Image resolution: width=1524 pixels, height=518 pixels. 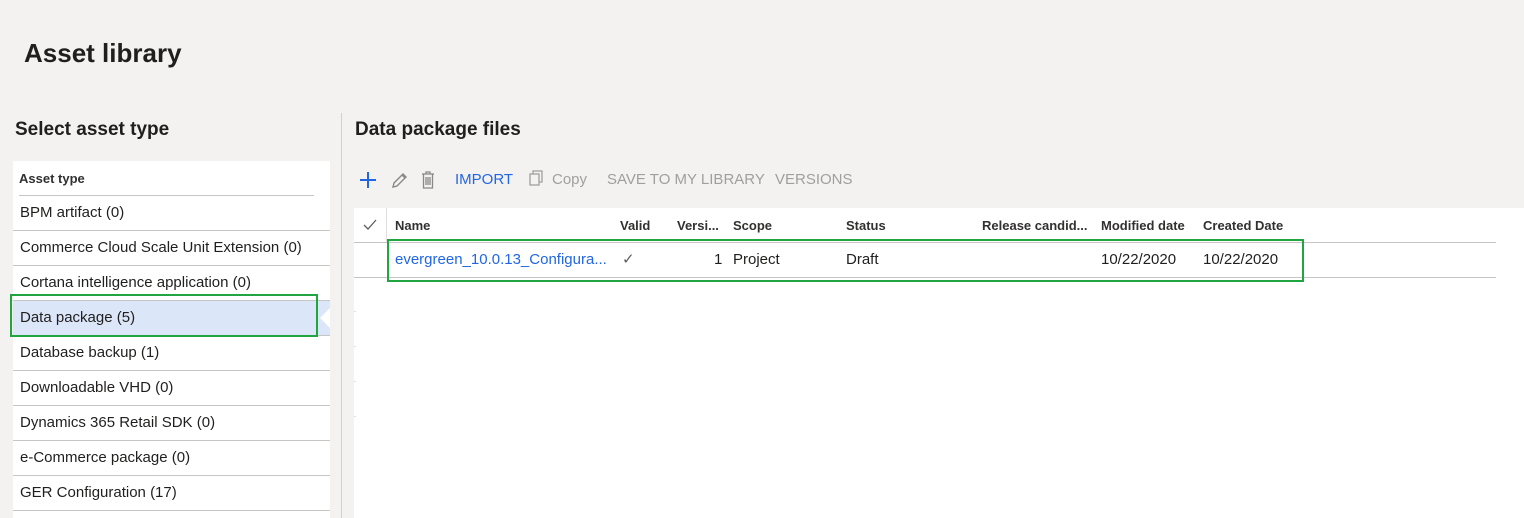 I want to click on column-header-created-date: Created Date, so click(x=1243, y=225).